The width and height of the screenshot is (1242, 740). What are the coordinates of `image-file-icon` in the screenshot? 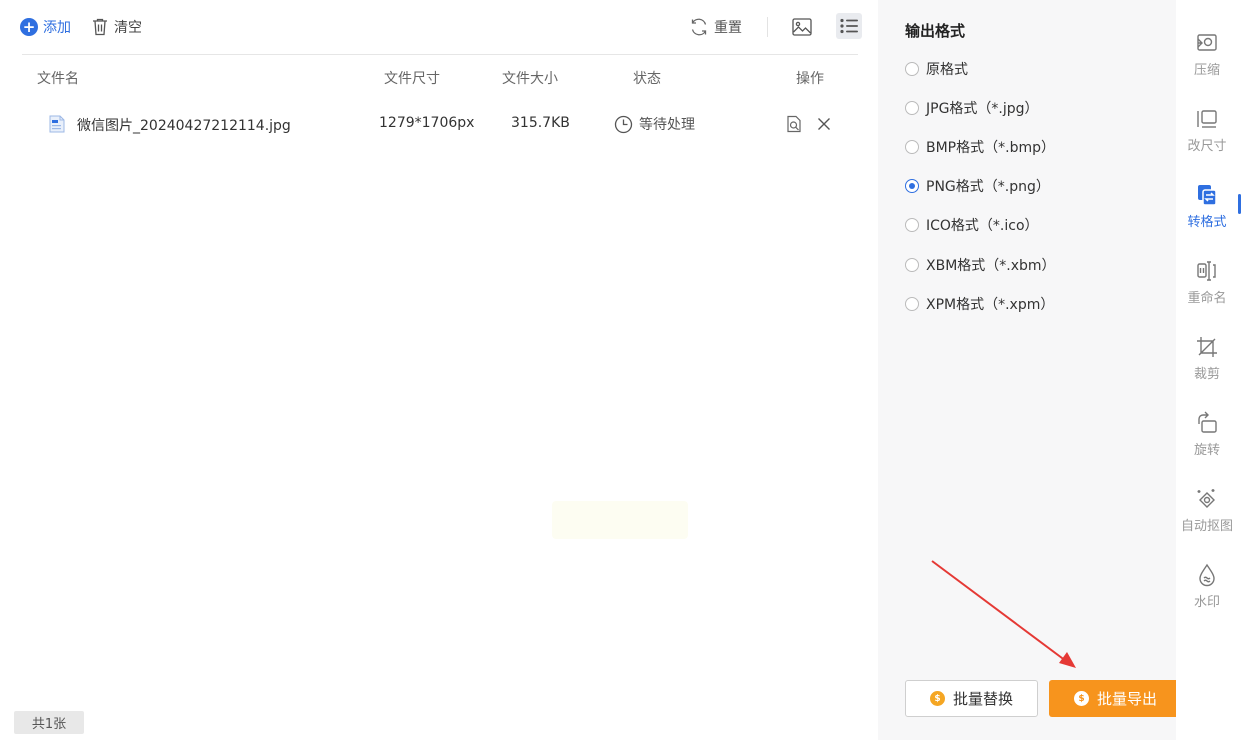 It's located at (57, 124).